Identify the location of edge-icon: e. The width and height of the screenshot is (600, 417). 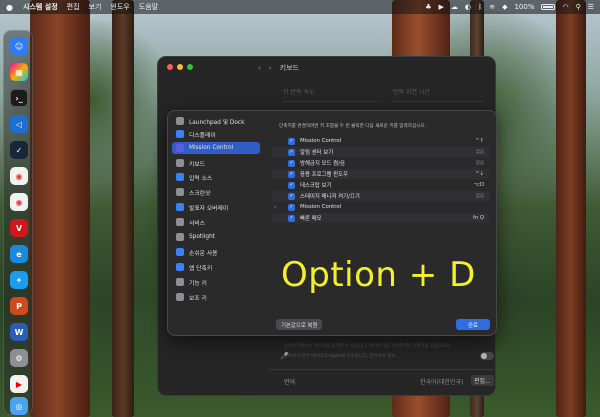
(19, 254).